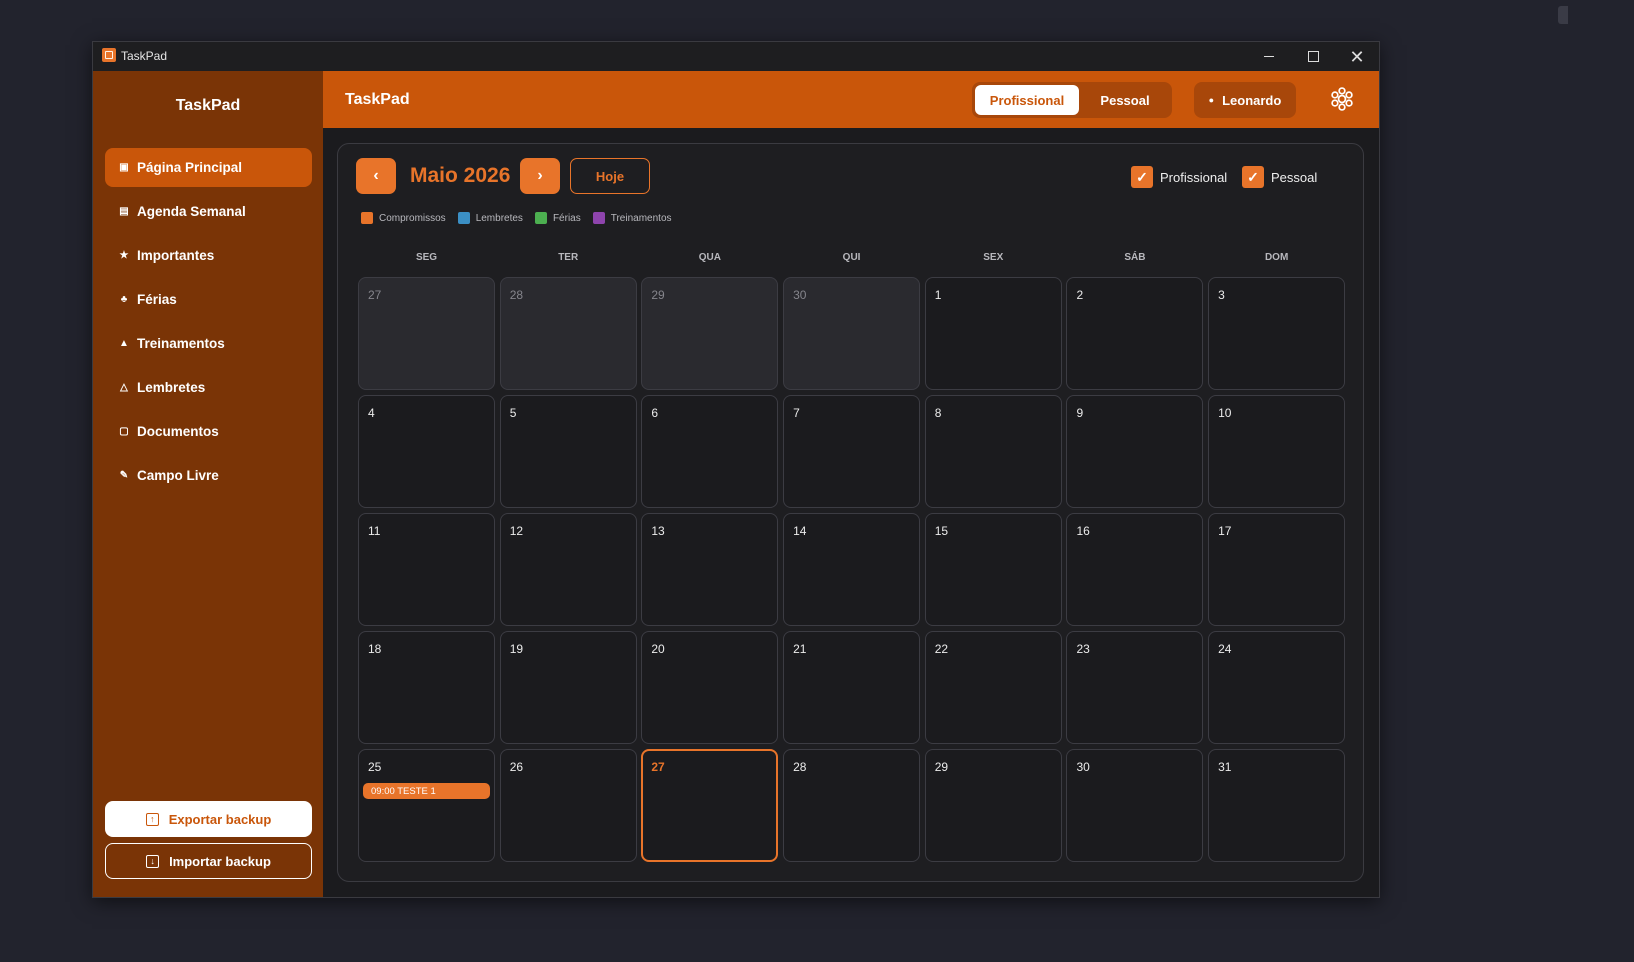 The image size is (1634, 962). I want to click on export-backup-button: ↑ Exportar backup, so click(208, 819).